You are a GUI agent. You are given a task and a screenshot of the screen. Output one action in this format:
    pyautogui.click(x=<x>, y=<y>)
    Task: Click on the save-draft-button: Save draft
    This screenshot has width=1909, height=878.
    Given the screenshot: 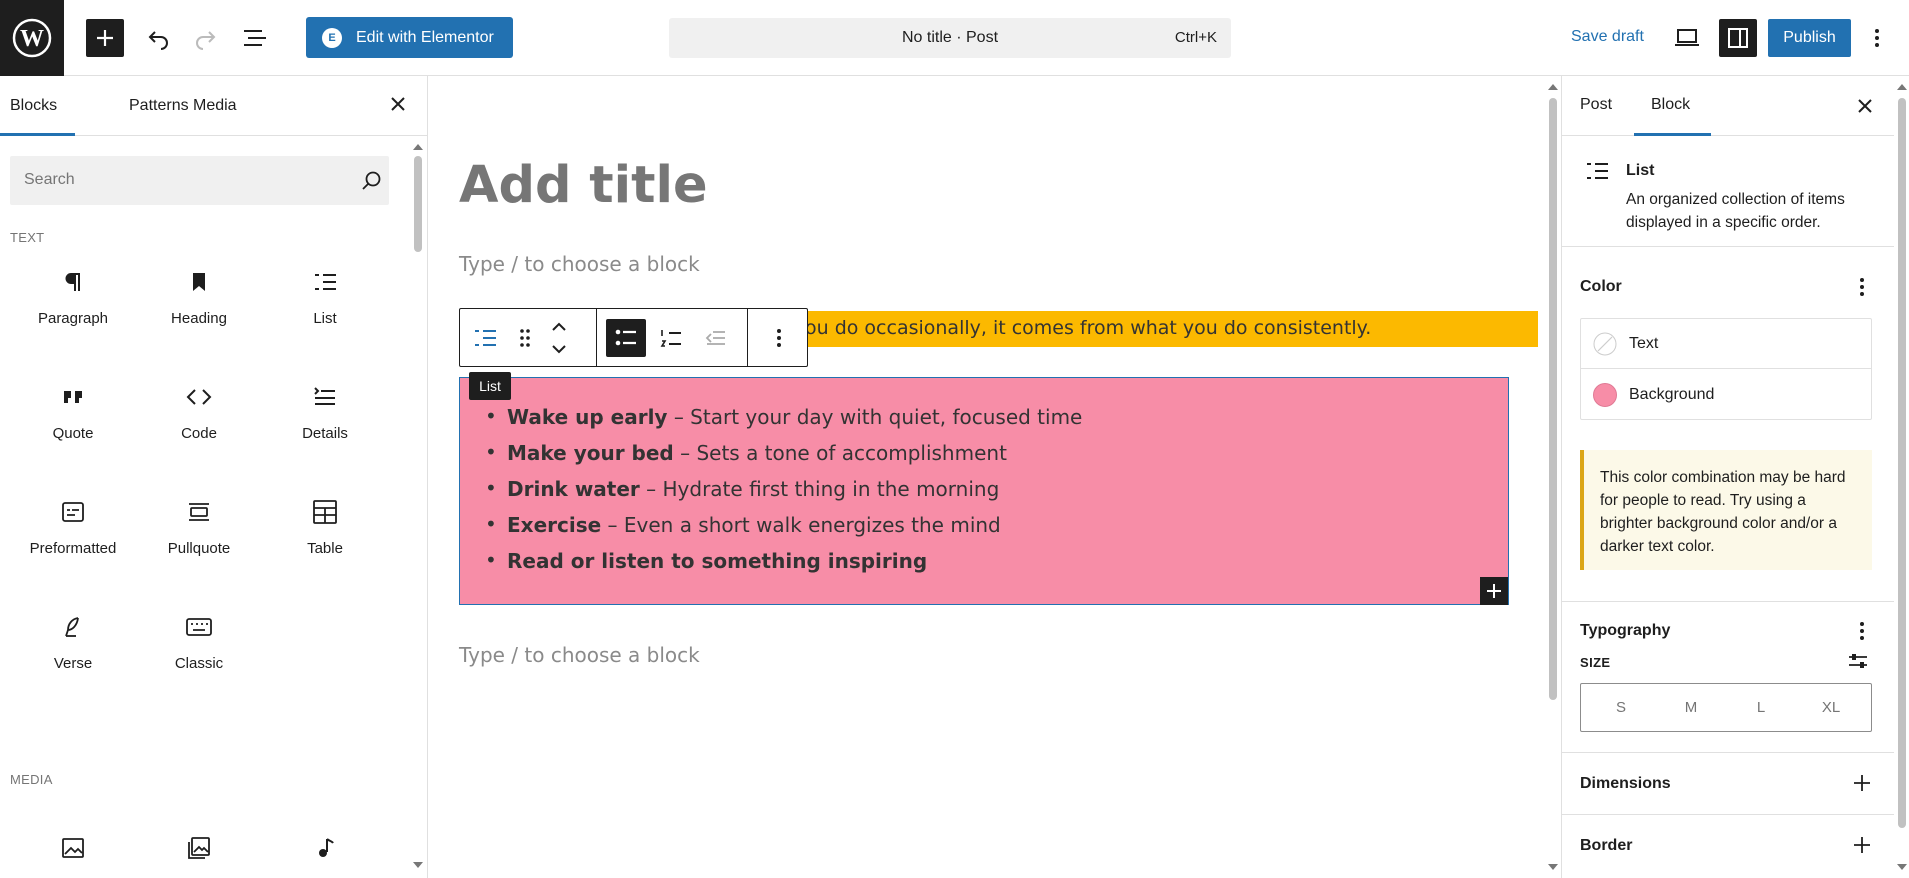 What is the action you would take?
    pyautogui.click(x=1607, y=37)
    